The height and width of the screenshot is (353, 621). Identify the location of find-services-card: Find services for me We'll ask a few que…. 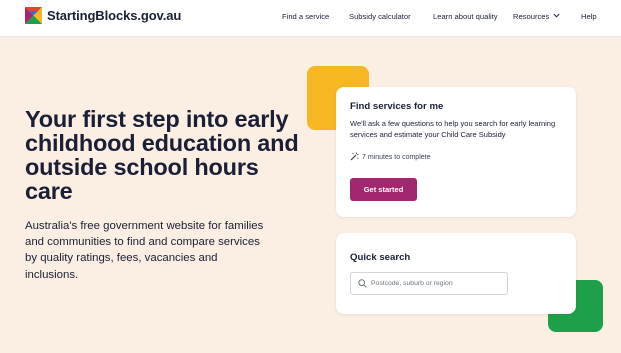
(456, 152).